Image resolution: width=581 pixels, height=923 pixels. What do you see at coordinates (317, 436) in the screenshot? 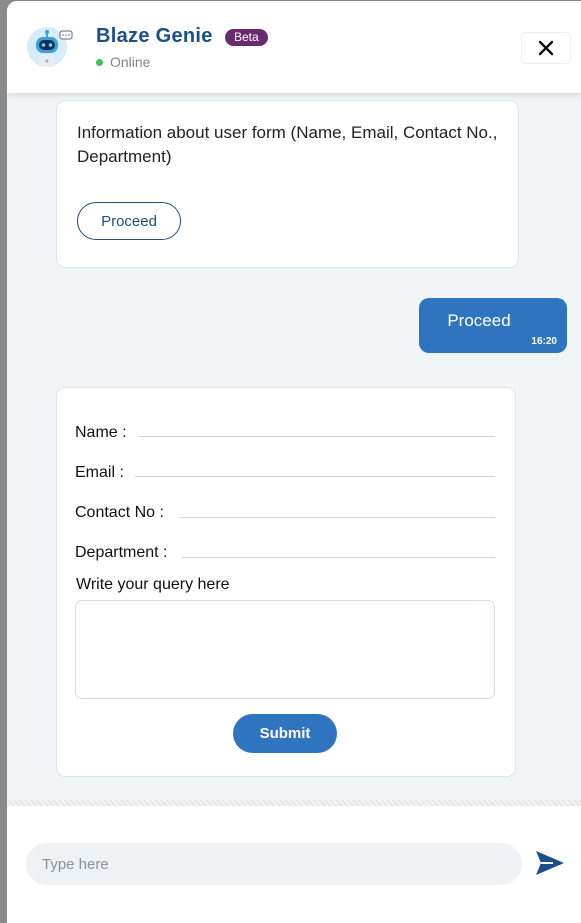
I see `name-field` at bounding box center [317, 436].